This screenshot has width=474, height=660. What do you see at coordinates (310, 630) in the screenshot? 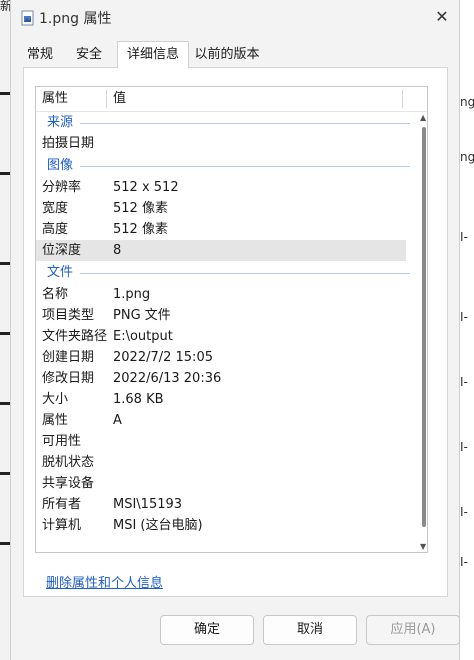
I see `cancel-button: 取消` at bounding box center [310, 630].